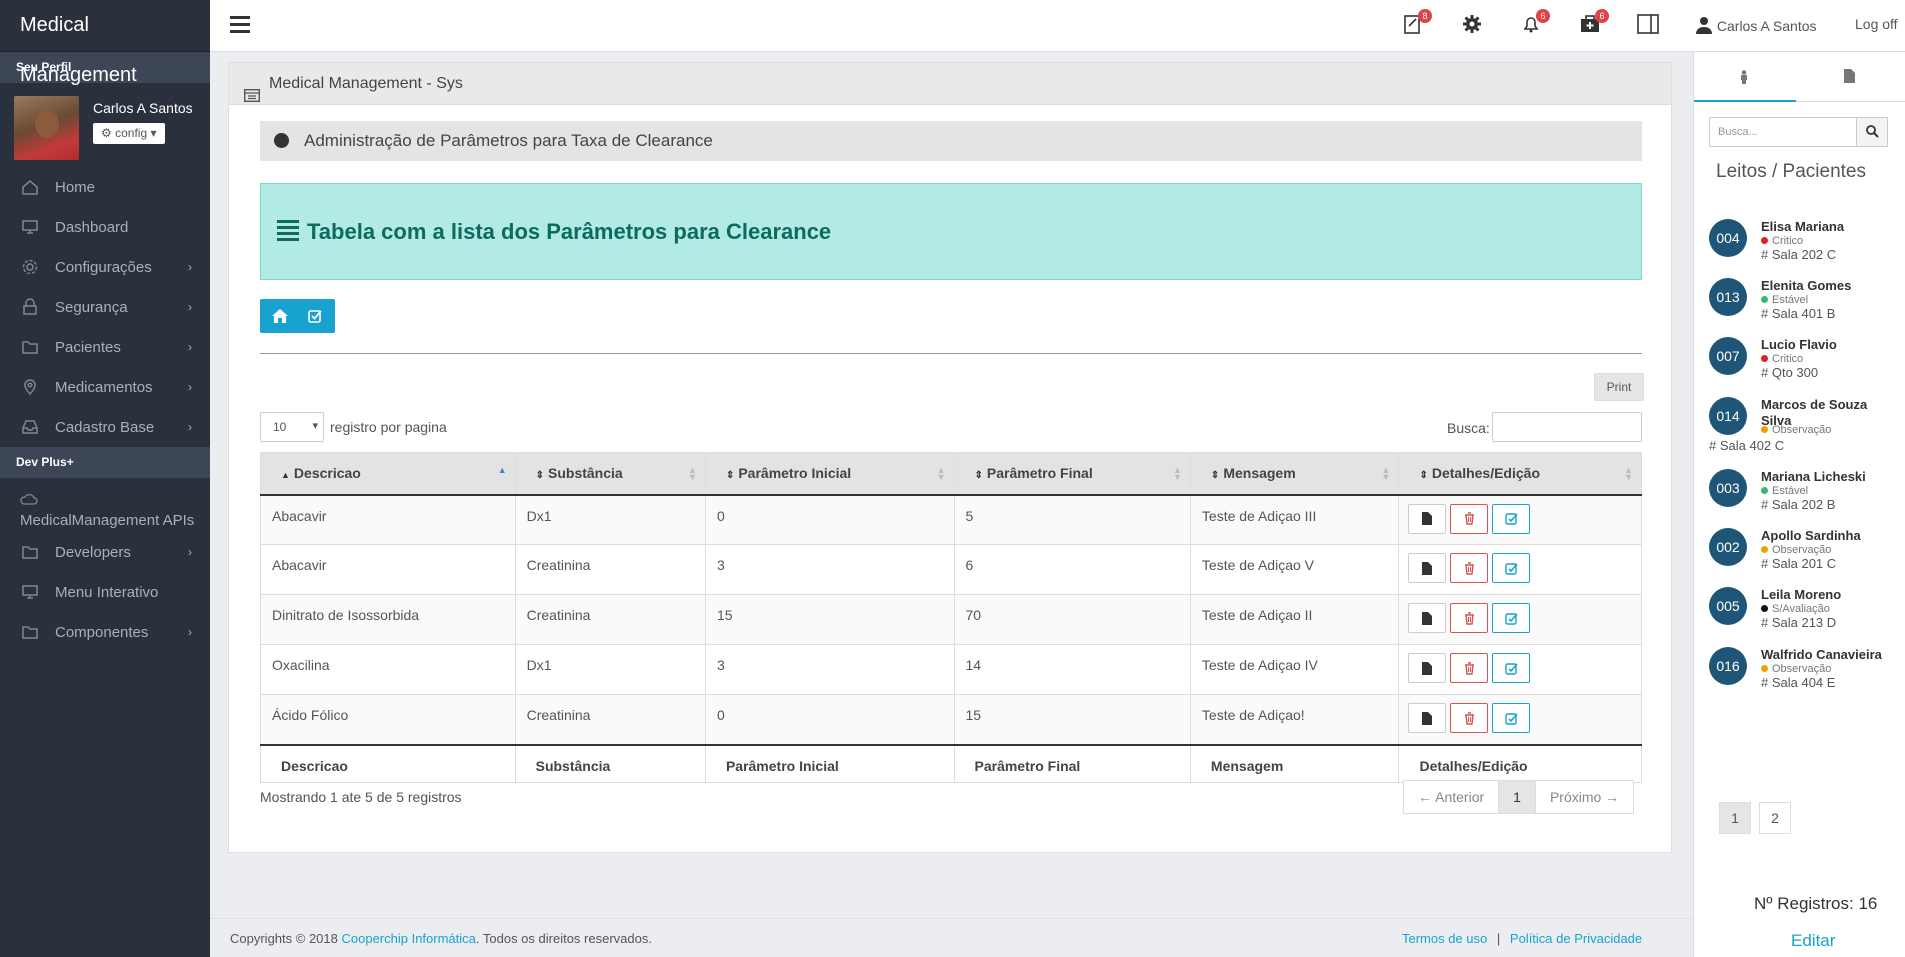 Image resolution: width=1905 pixels, height=957 pixels. What do you see at coordinates (1735, 818) in the screenshot?
I see `patients-page-1: 1` at bounding box center [1735, 818].